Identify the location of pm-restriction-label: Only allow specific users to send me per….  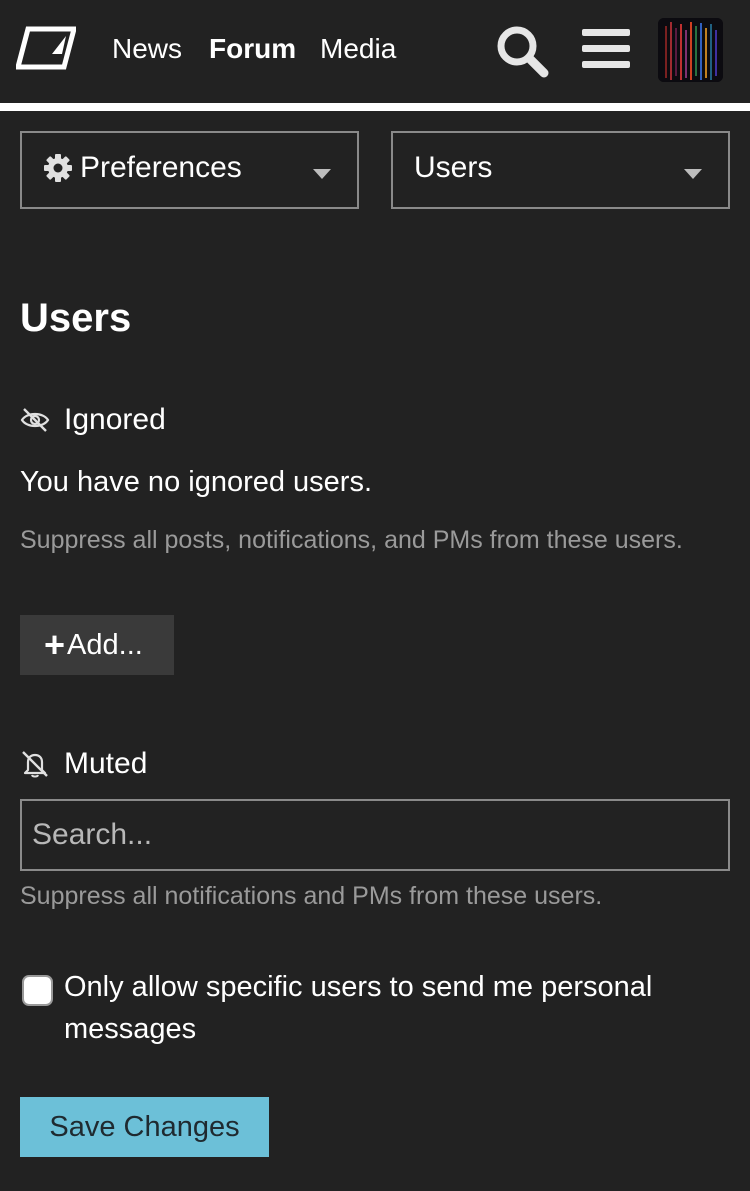
(394, 1008).